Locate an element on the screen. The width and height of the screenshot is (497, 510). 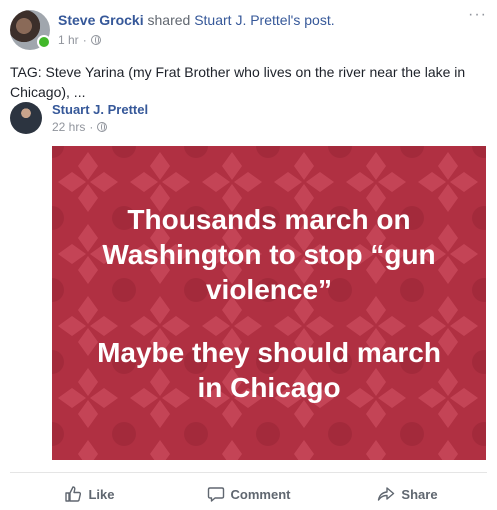
meme-line: in Chicago is located at coordinates (269, 387).